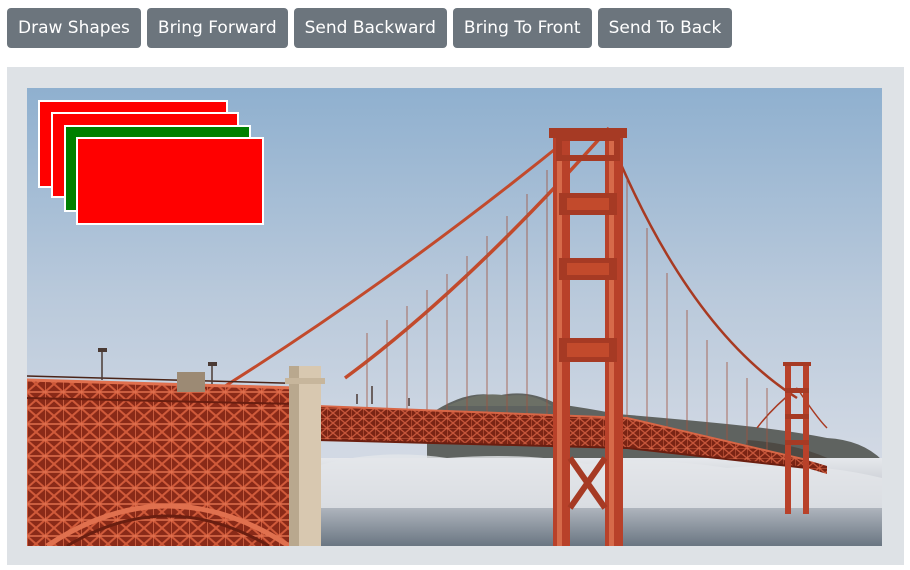 The image size is (910, 570). What do you see at coordinates (217, 28) in the screenshot?
I see `bring-forward-button: Bring Forward` at bounding box center [217, 28].